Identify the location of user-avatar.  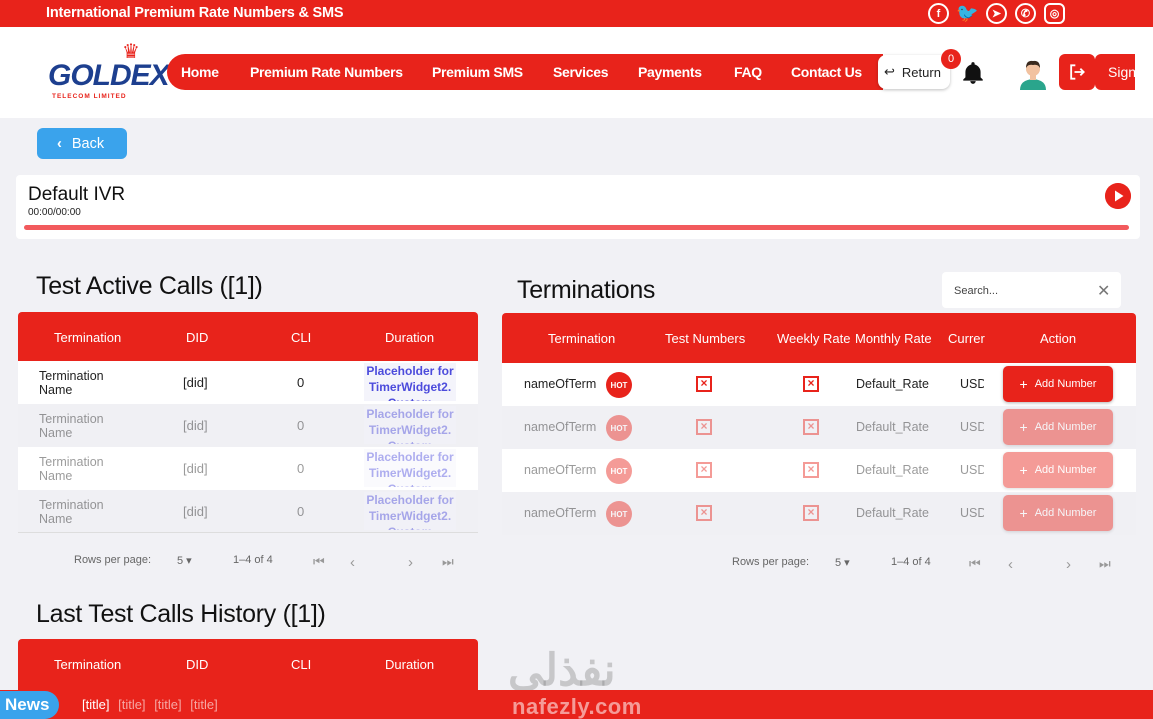
(1033, 73).